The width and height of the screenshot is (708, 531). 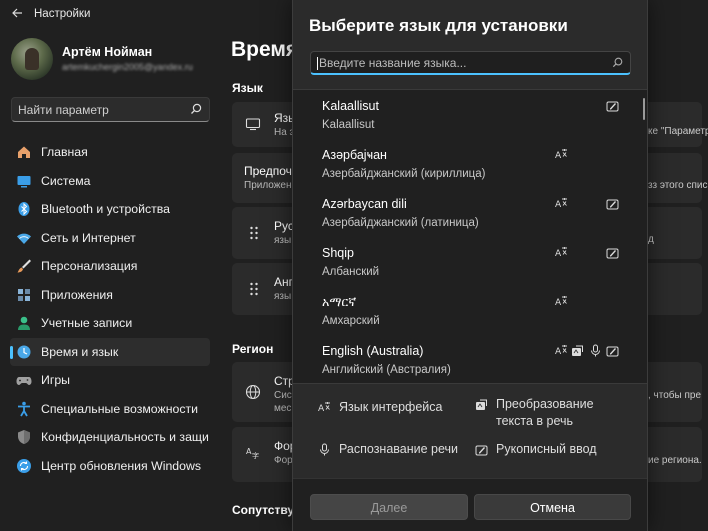 What do you see at coordinates (470, 261) in the screenshot?
I see `language-option: Shqip Албанский A` at bounding box center [470, 261].